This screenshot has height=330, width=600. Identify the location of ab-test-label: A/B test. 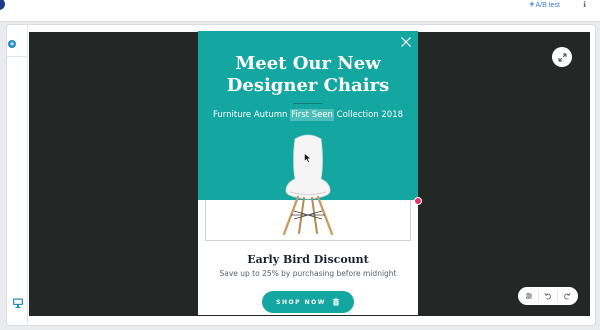
(547, 5).